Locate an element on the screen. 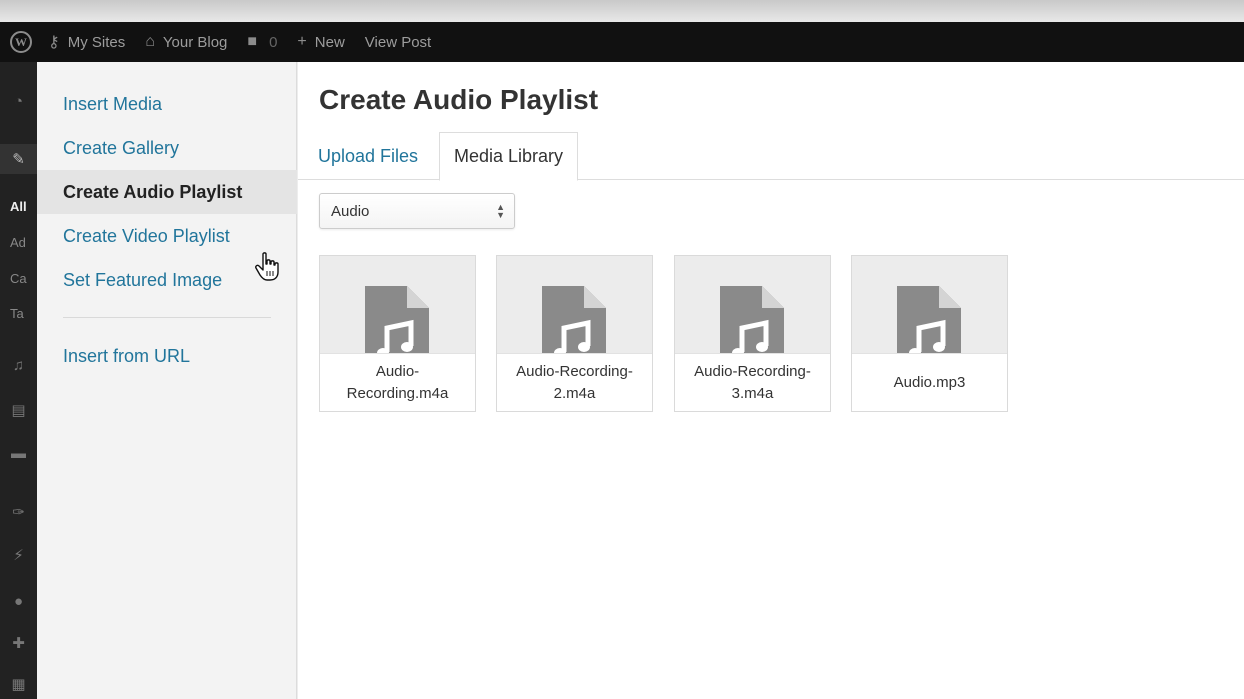  plugins-icon: ⚡ is located at coordinates (18, 555).